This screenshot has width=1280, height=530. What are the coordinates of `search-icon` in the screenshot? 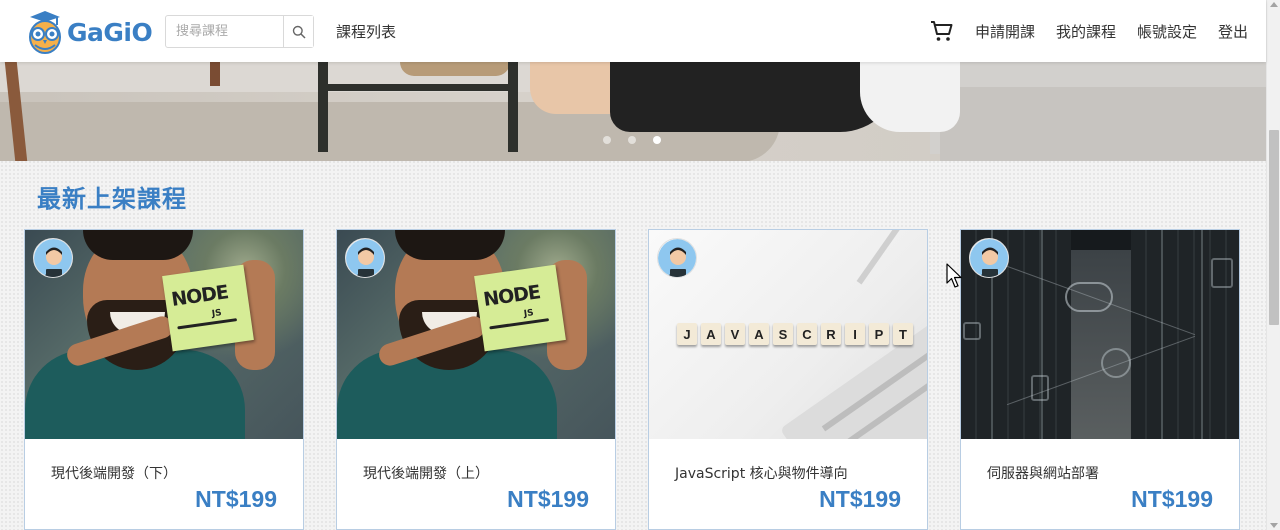 It's located at (299, 32).